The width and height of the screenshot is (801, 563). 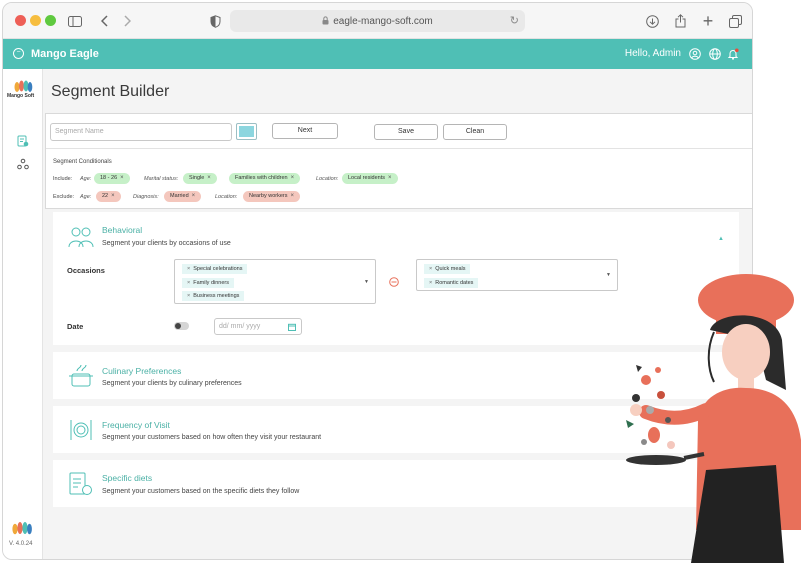 I want to click on include-location-label: Location:, so click(x=327, y=179).